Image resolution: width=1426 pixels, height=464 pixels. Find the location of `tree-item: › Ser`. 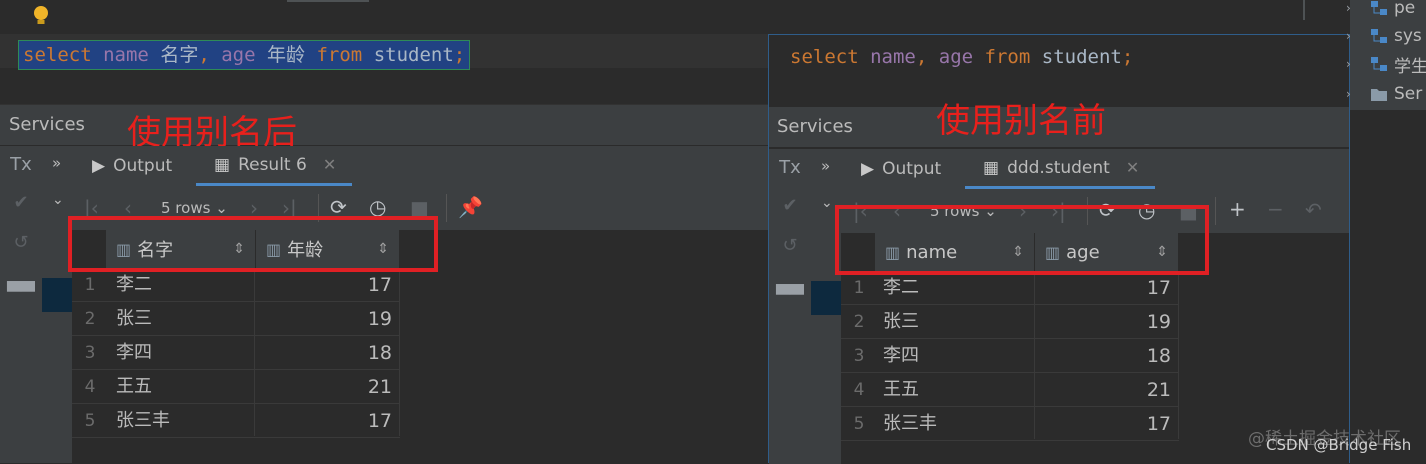

tree-item: › Ser is located at coordinates (1384, 94).